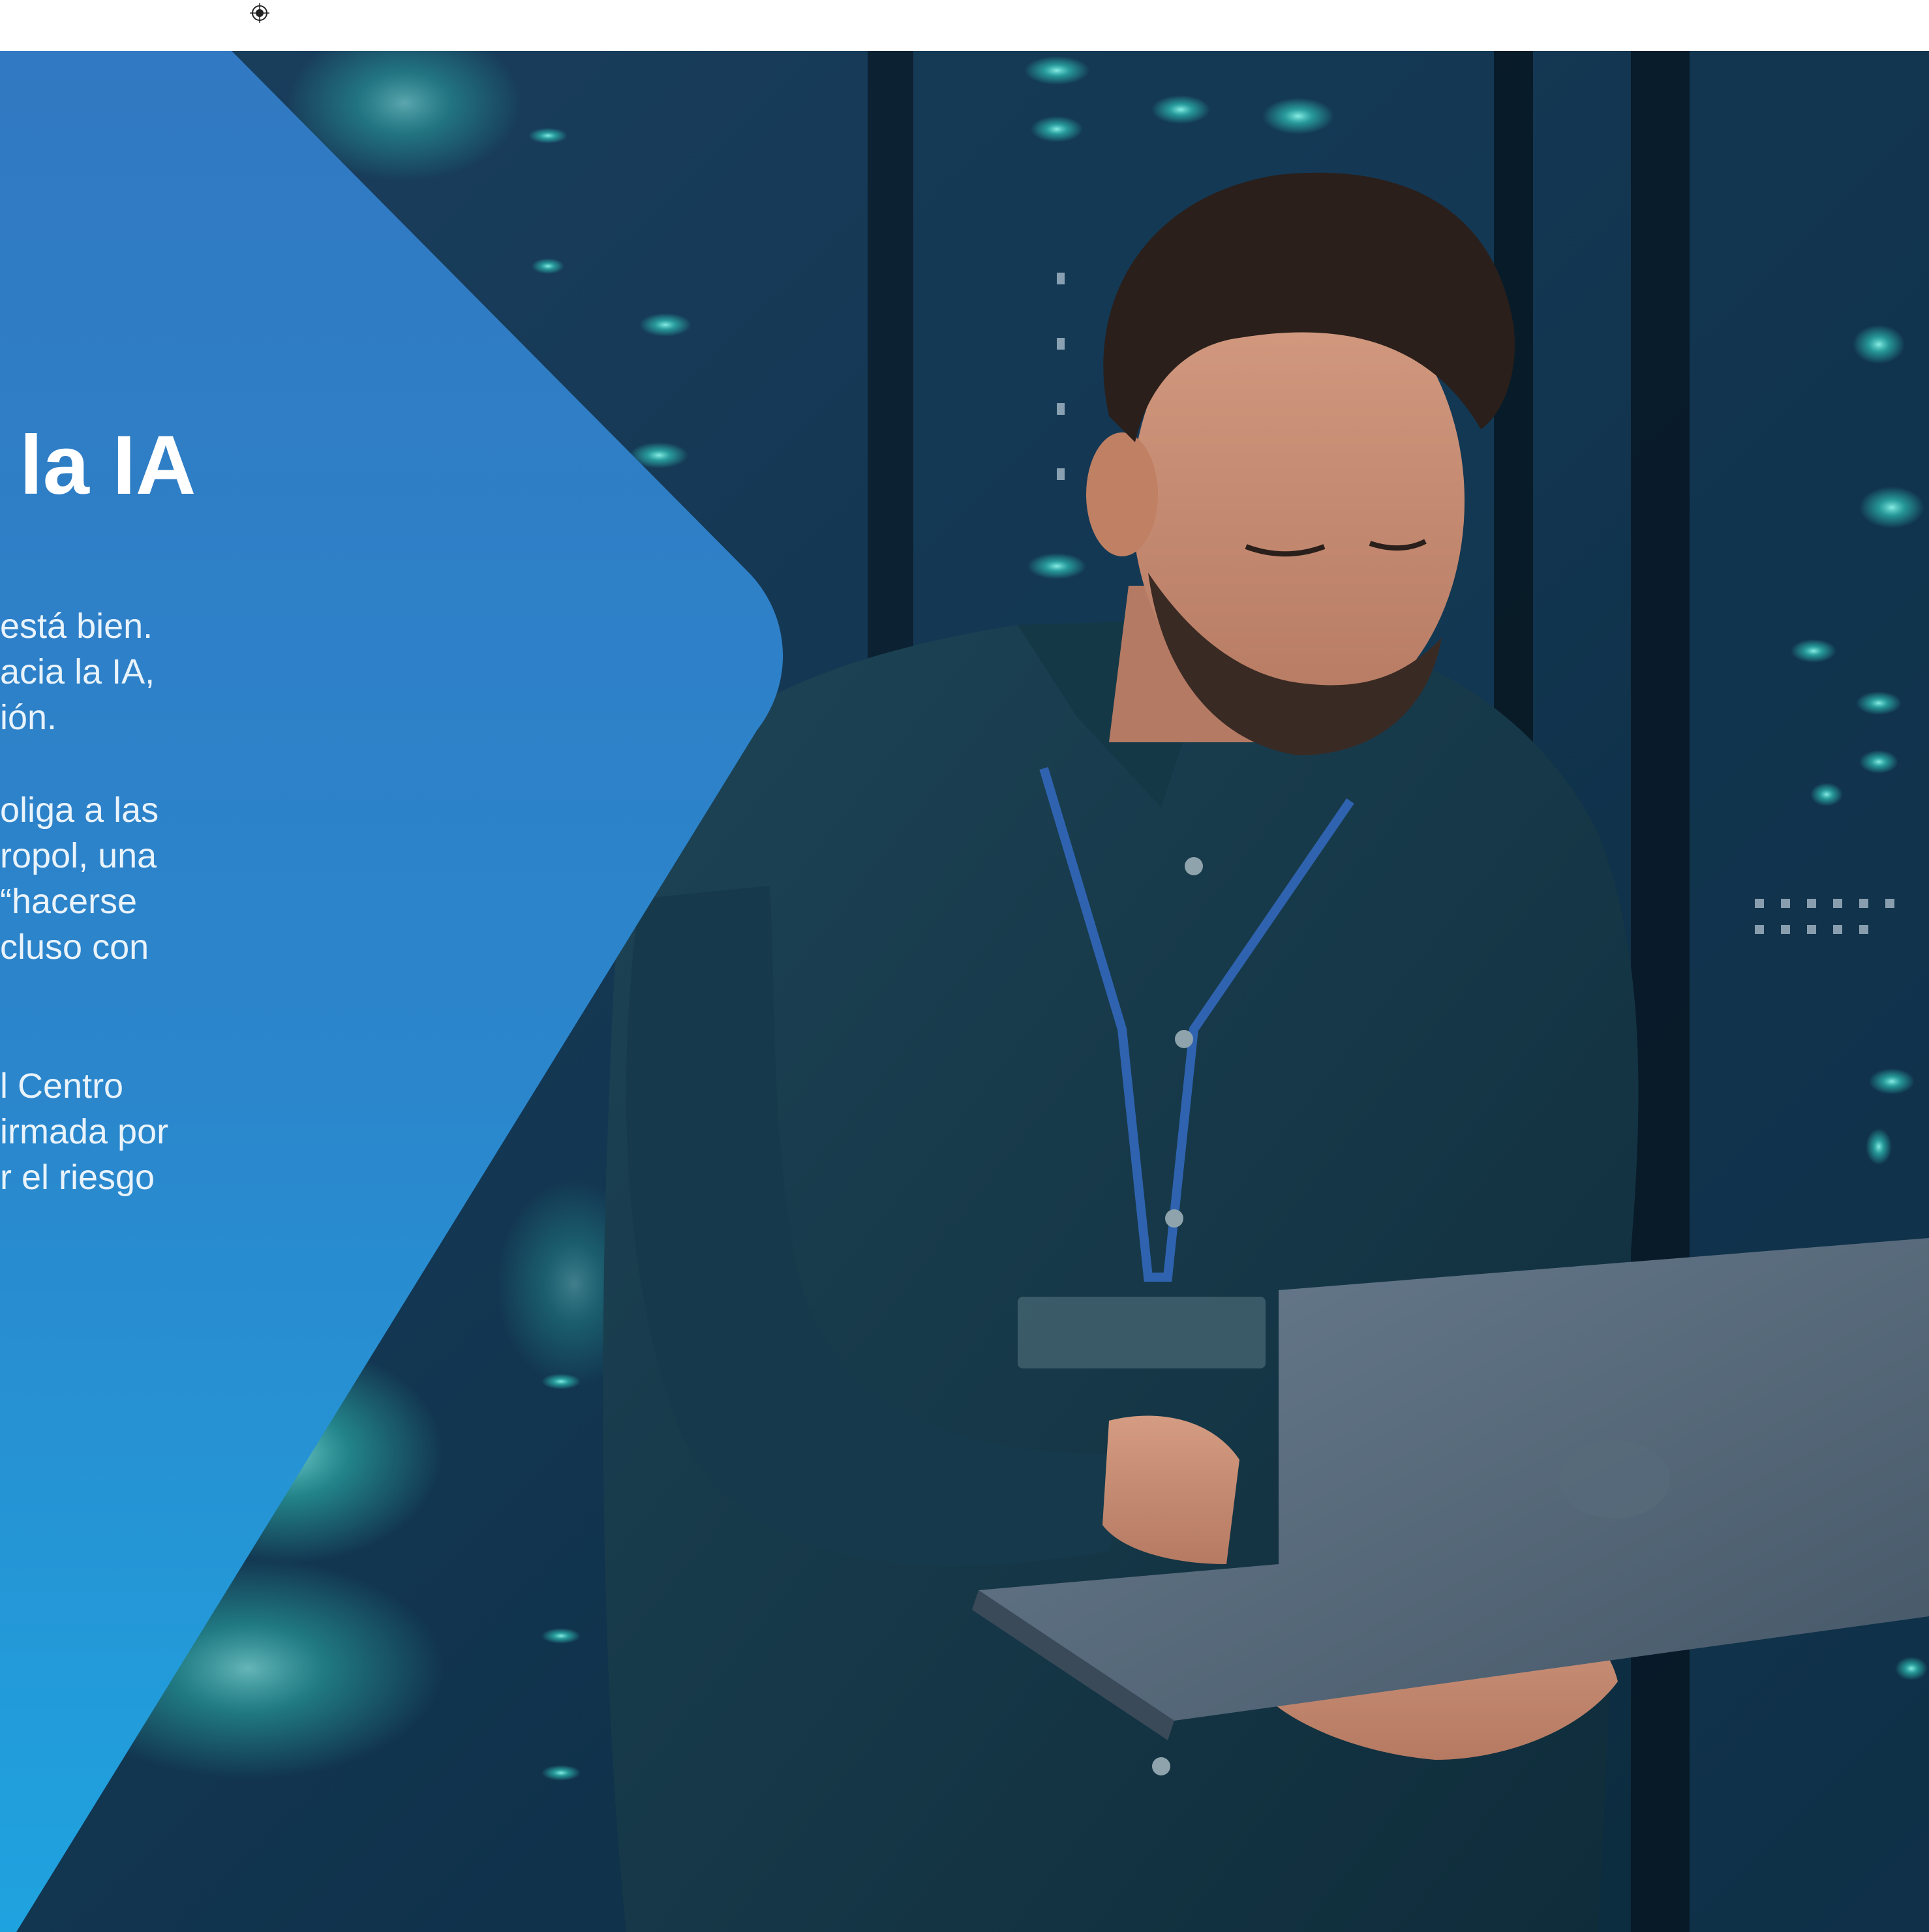 The image size is (1929, 1932). Describe the element at coordinates (28, 717) in the screenshot. I see `paragraph-line: ión.` at that location.